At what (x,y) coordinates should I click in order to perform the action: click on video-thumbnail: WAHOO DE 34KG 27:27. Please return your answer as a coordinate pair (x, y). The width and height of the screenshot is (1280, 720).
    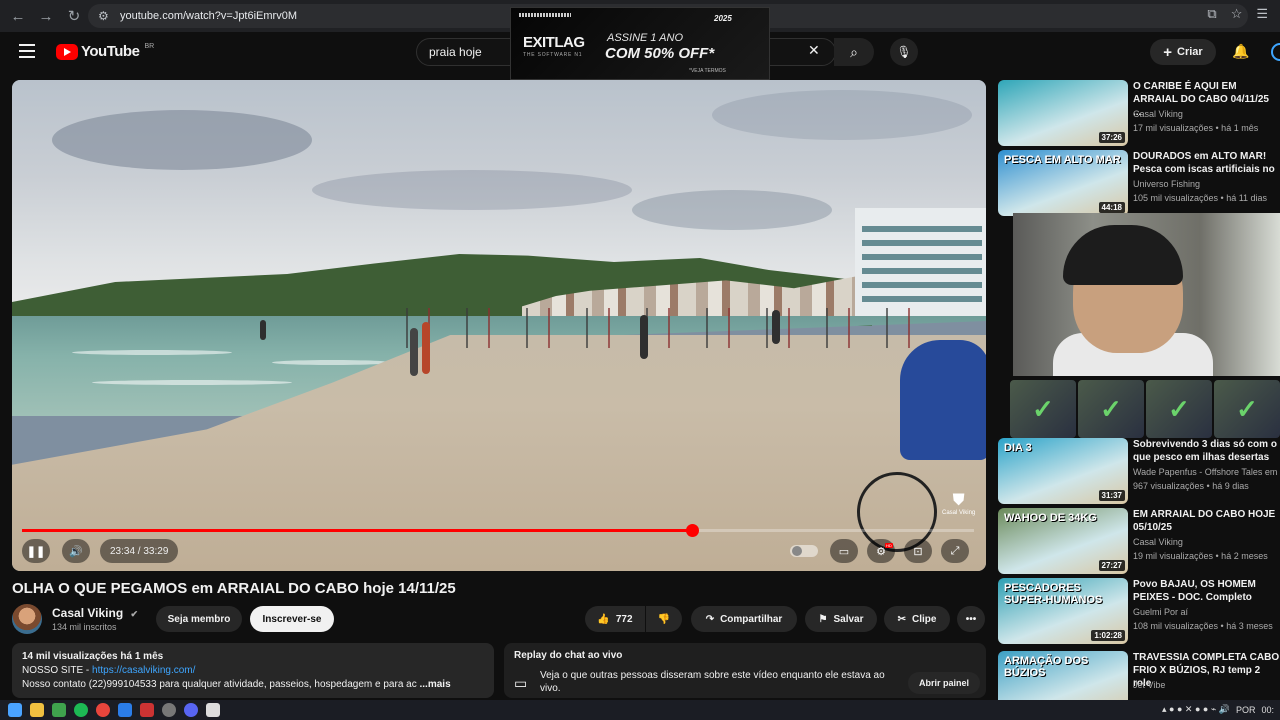
    Looking at the image, I should click on (1063, 541).